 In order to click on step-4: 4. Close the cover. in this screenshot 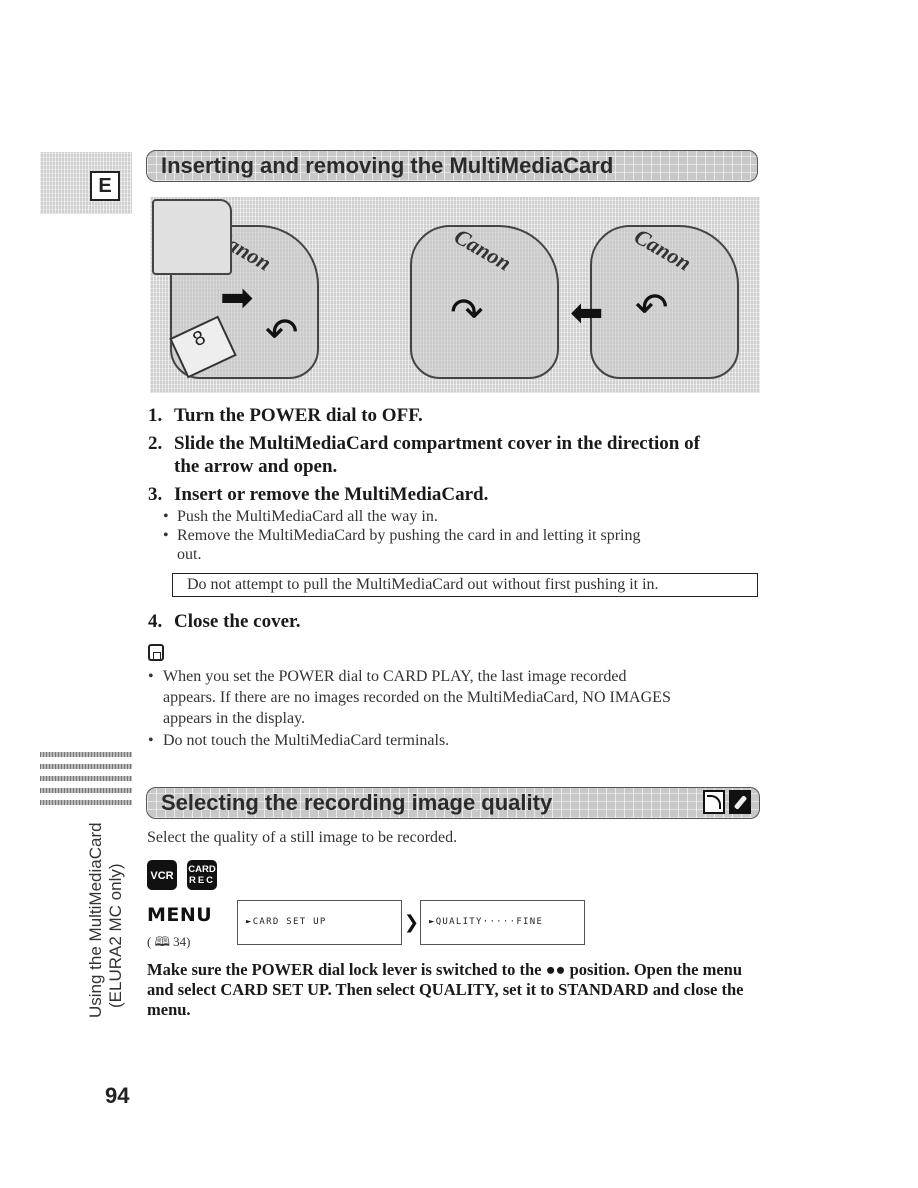, I will do `click(224, 622)`.